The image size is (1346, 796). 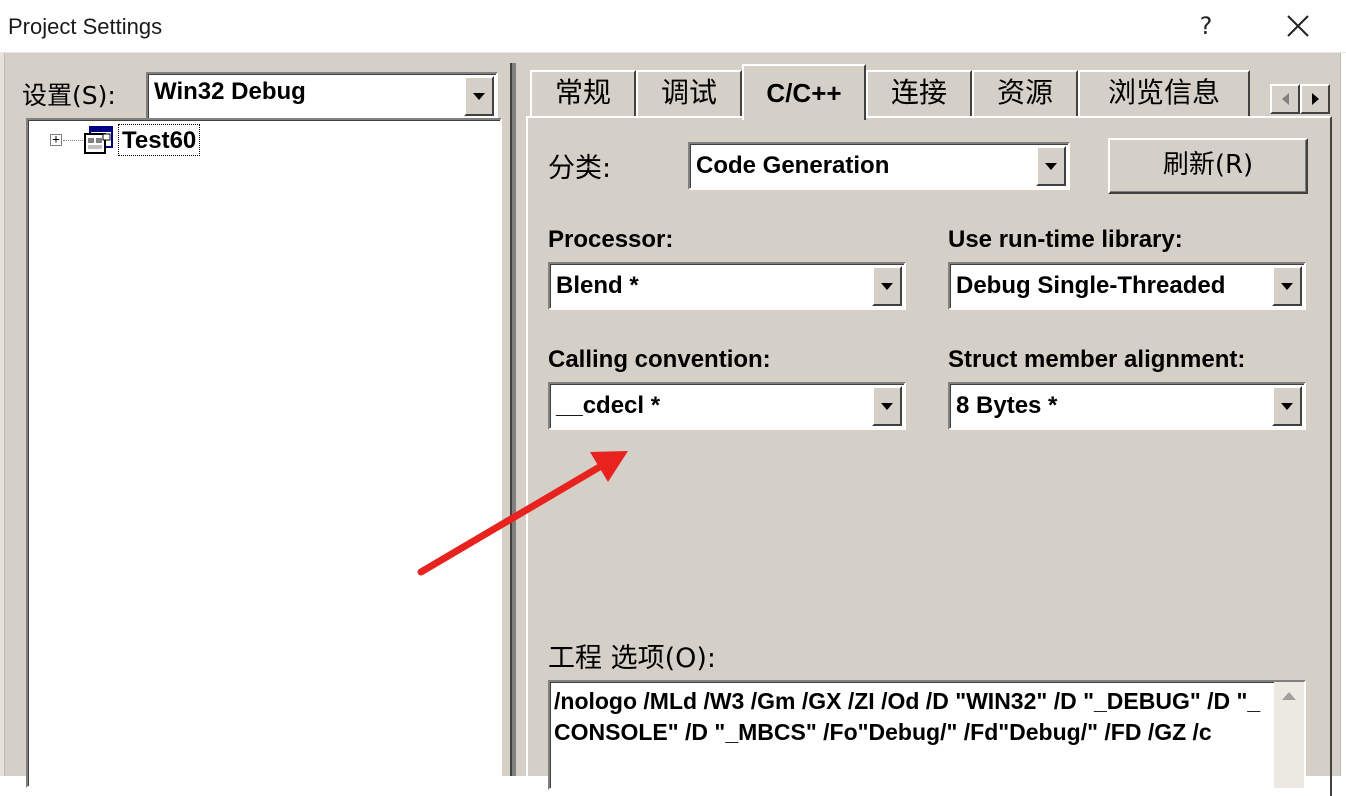 What do you see at coordinates (793, 165) in the screenshot?
I see `category-value: Code Generation` at bounding box center [793, 165].